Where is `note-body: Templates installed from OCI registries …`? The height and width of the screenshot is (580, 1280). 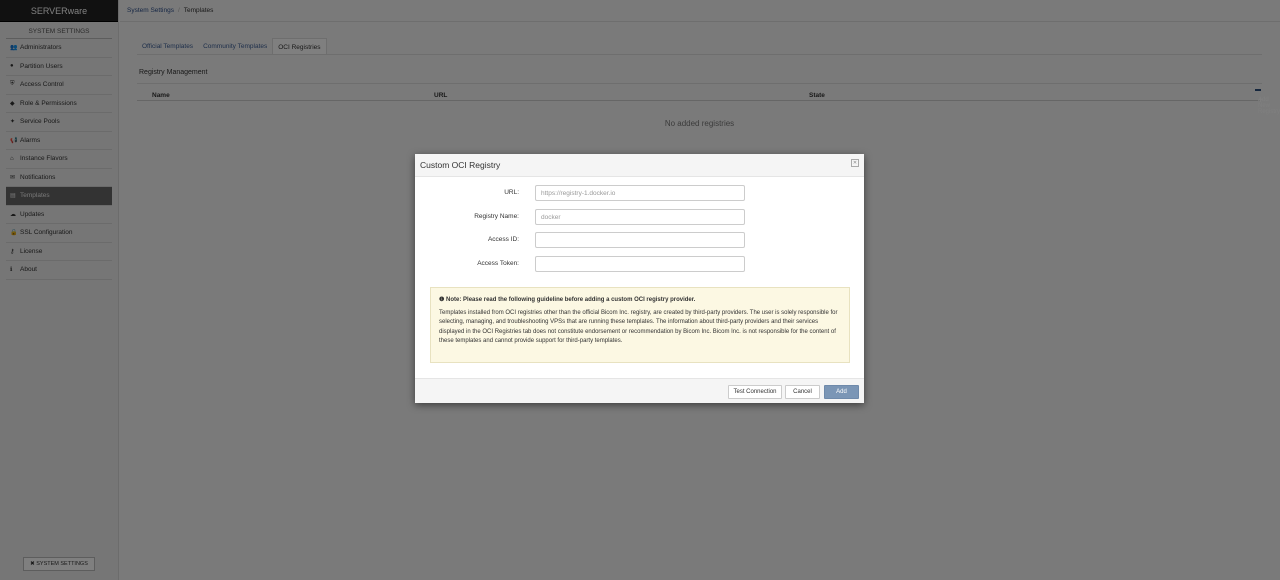
note-body: Templates installed from OCI registries … is located at coordinates (638, 327).